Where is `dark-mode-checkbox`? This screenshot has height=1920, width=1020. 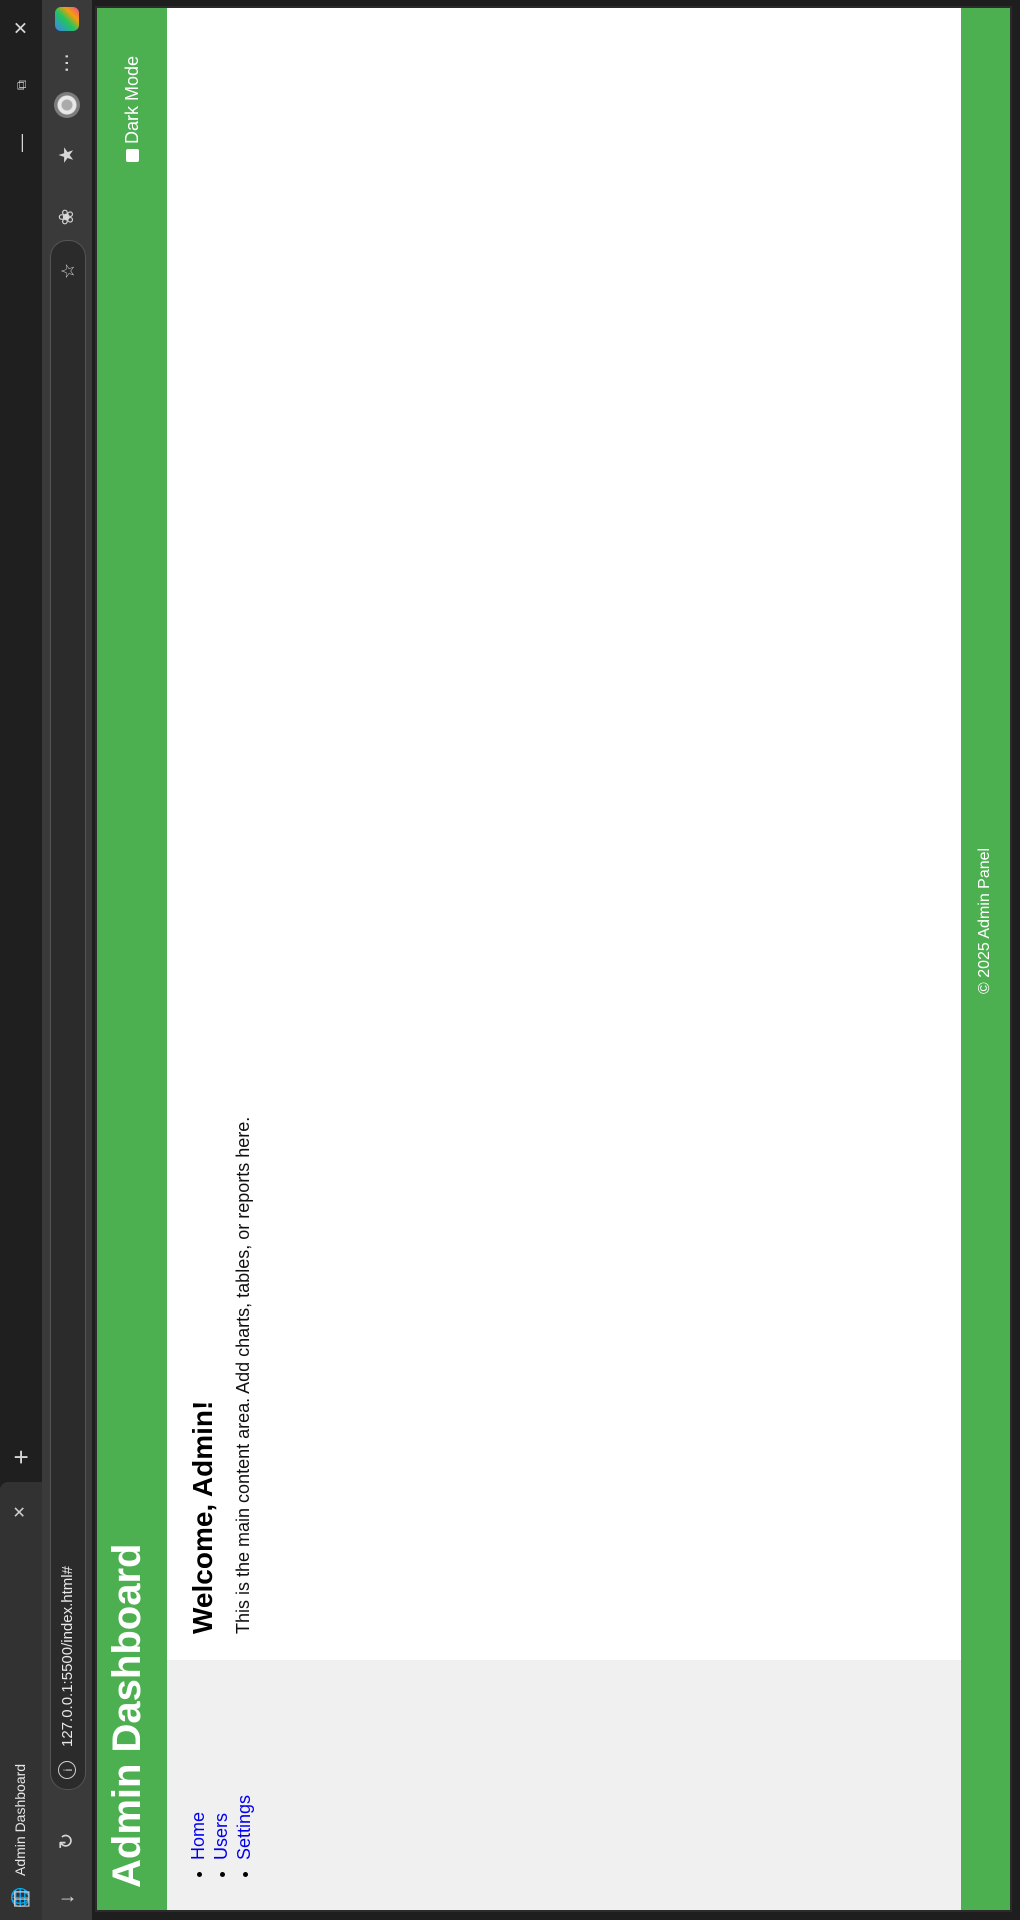
dark-mode-checkbox is located at coordinates (132, 155).